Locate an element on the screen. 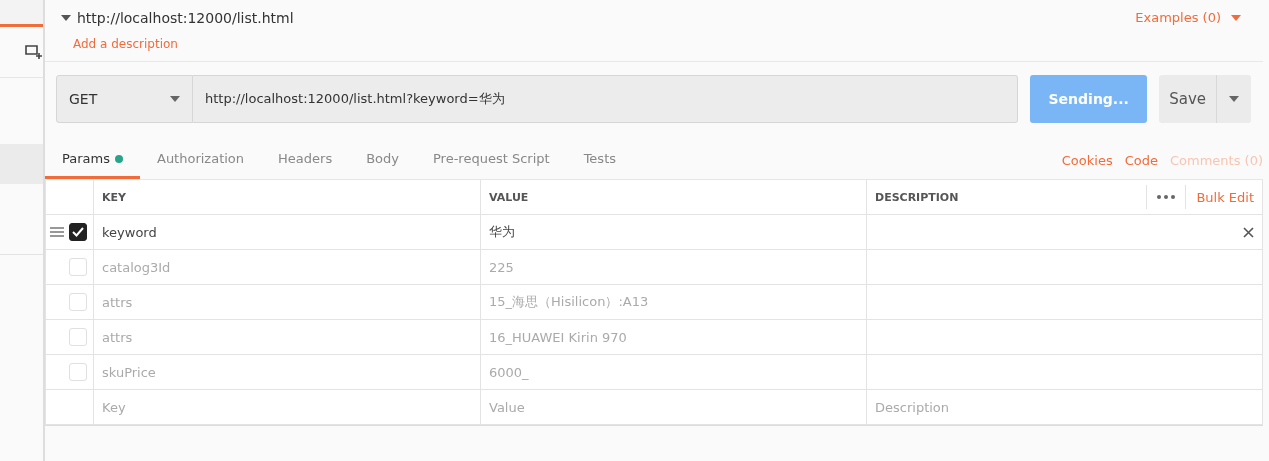 The height and width of the screenshot is (461, 1269). examples-dropdown: Examples (0) is located at coordinates (1188, 17).